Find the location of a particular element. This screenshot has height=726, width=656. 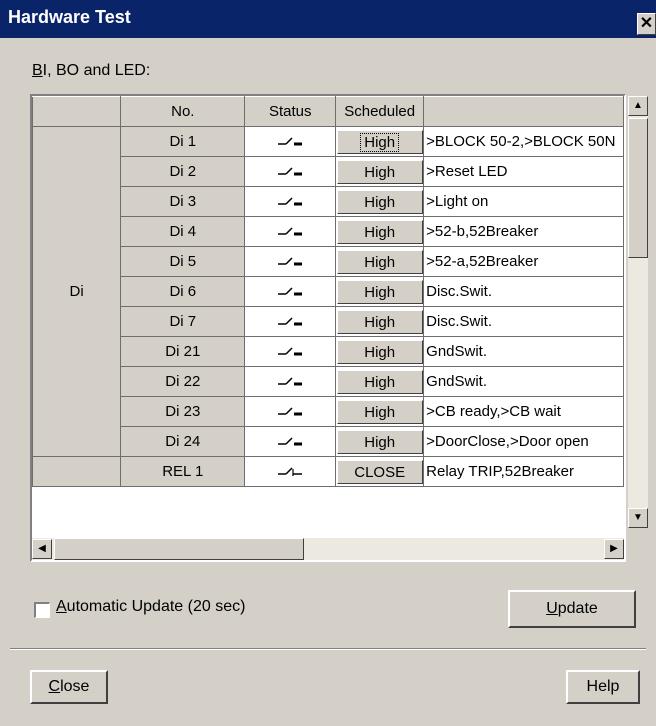

row-number-cell: Di 1 is located at coordinates (183, 141).